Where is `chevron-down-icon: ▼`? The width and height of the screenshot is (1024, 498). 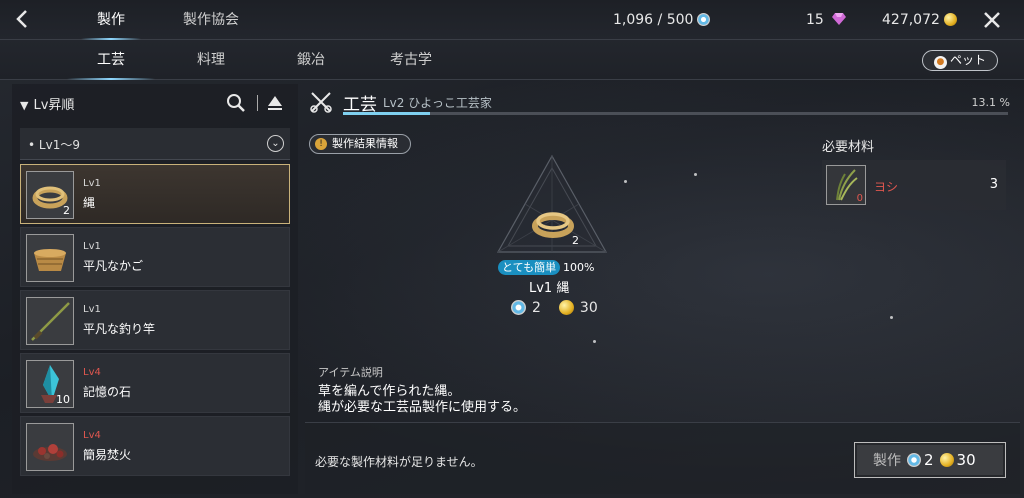
chevron-down-icon: ▼ is located at coordinates (24, 105).